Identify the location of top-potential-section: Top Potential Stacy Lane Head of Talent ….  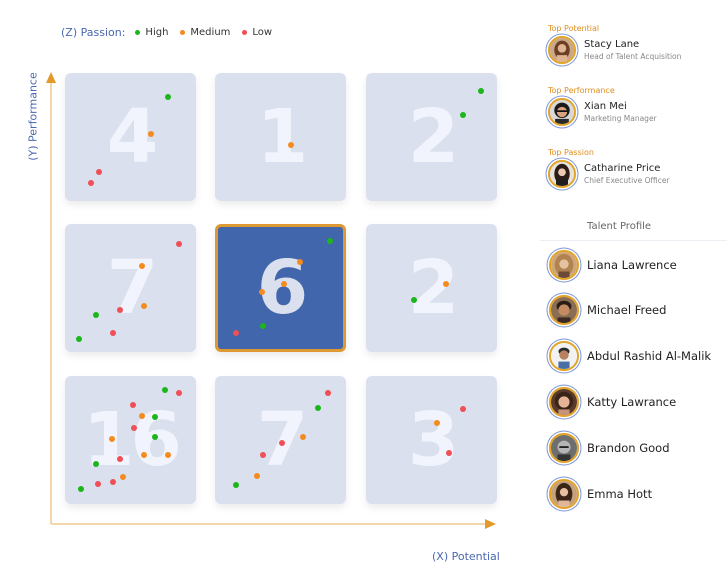
(614, 44).